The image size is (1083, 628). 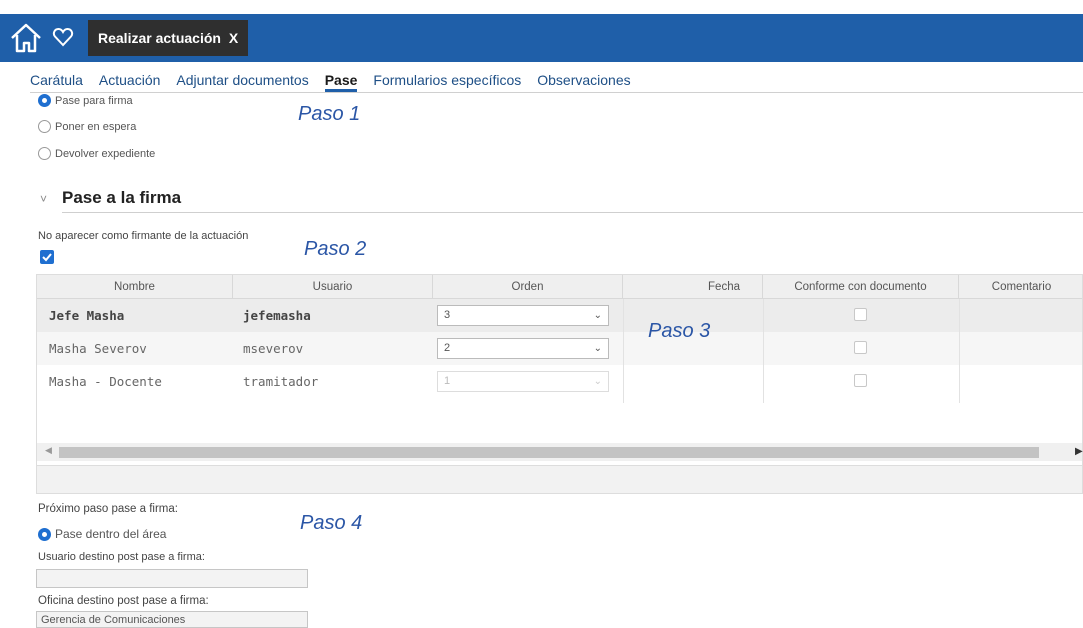 I want to click on column-header-orden: Orden, so click(x=528, y=287).